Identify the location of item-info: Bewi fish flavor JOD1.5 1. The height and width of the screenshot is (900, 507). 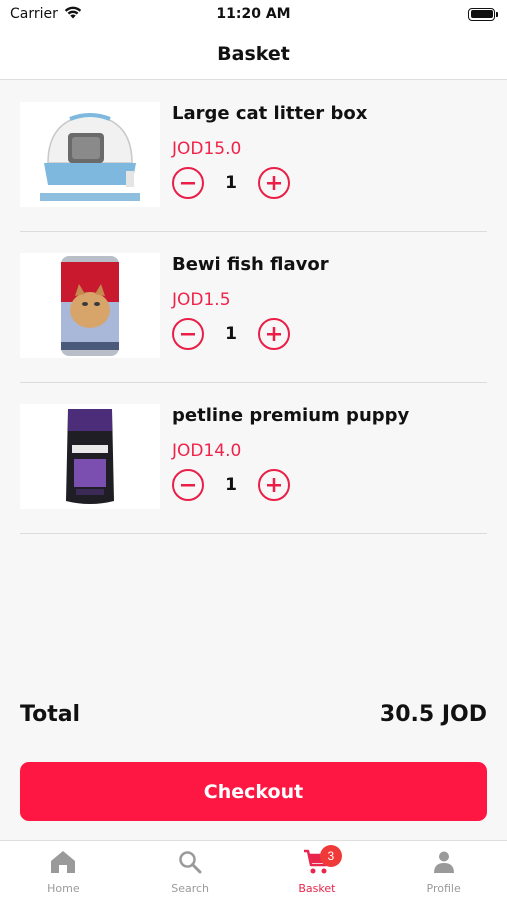
(250, 301).